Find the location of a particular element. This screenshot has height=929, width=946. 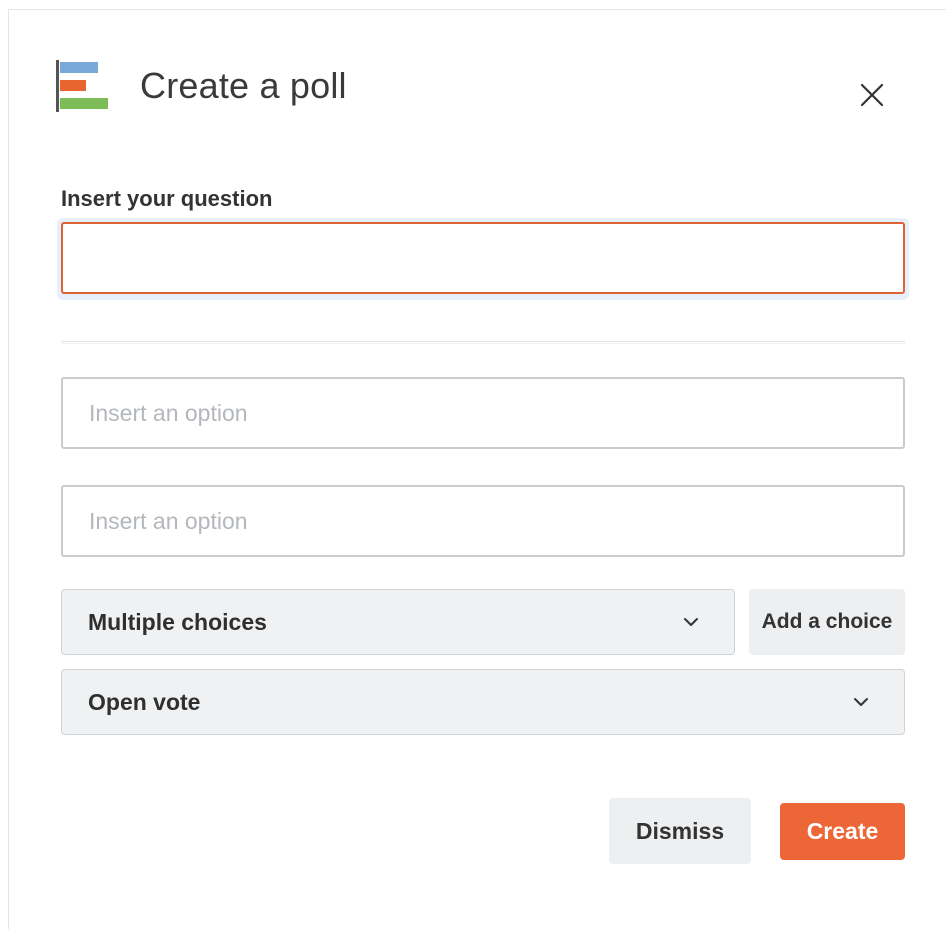

create-button: Create is located at coordinates (842, 831).